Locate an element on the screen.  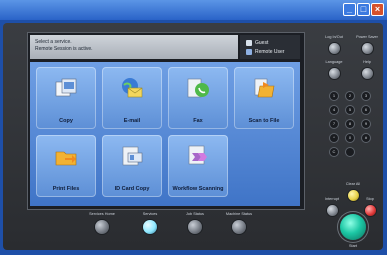
email-icon is located at coordinates (132, 88).